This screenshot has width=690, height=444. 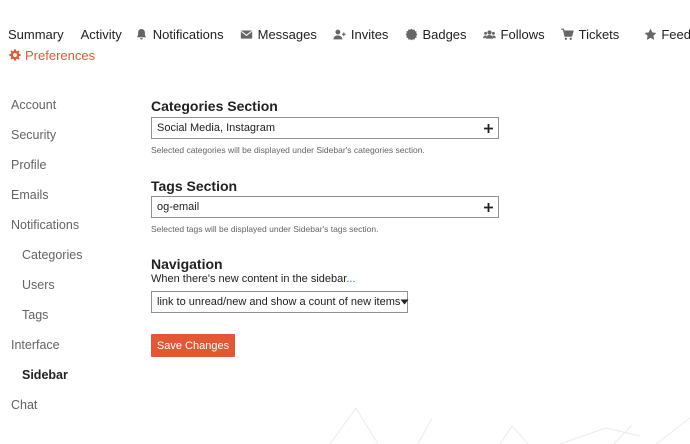 I want to click on sidebar-item-interface: Interface, so click(x=35, y=345).